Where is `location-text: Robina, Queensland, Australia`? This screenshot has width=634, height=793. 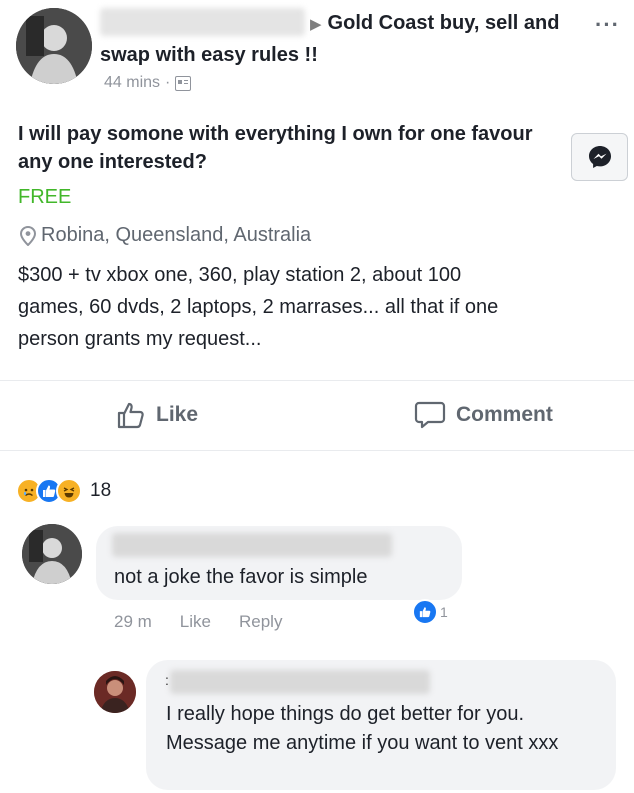 location-text: Robina, Queensland, Australia is located at coordinates (176, 235).